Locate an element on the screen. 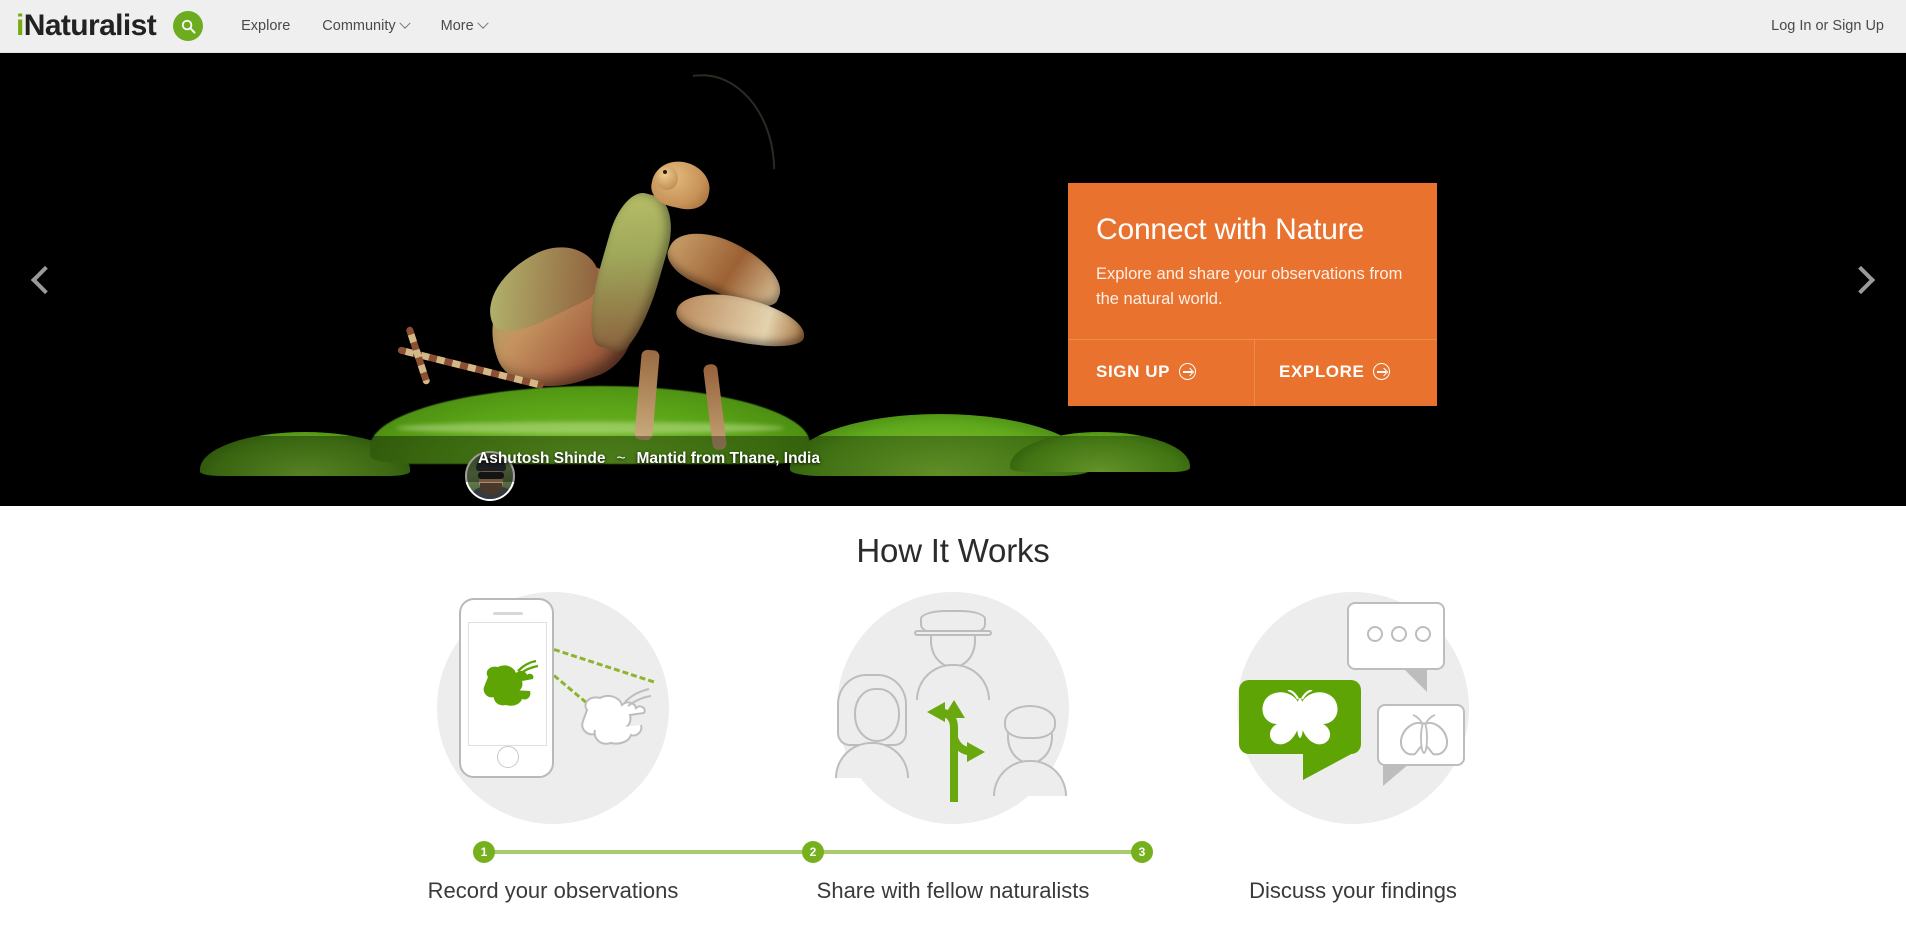  promo-title: Connect with Nature is located at coordinates (1230, 229).